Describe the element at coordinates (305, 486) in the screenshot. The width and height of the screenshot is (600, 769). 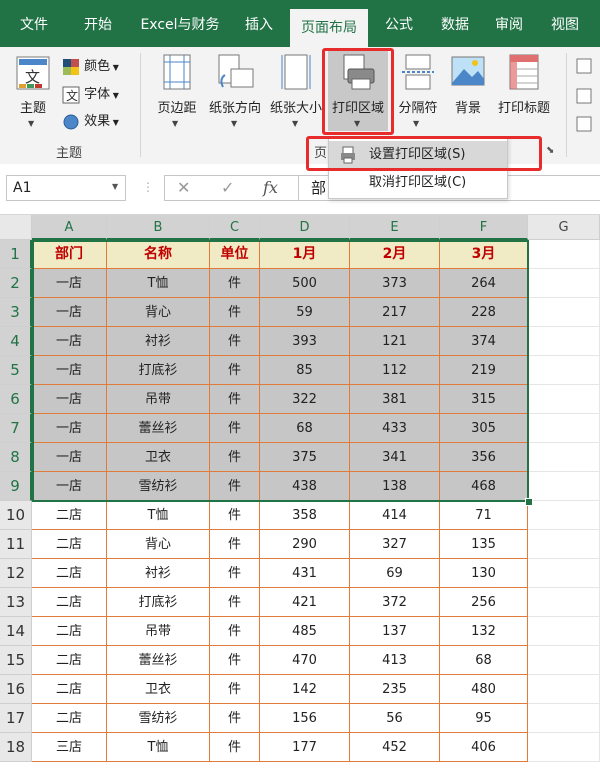
I see `table-cell: 438` at that location.